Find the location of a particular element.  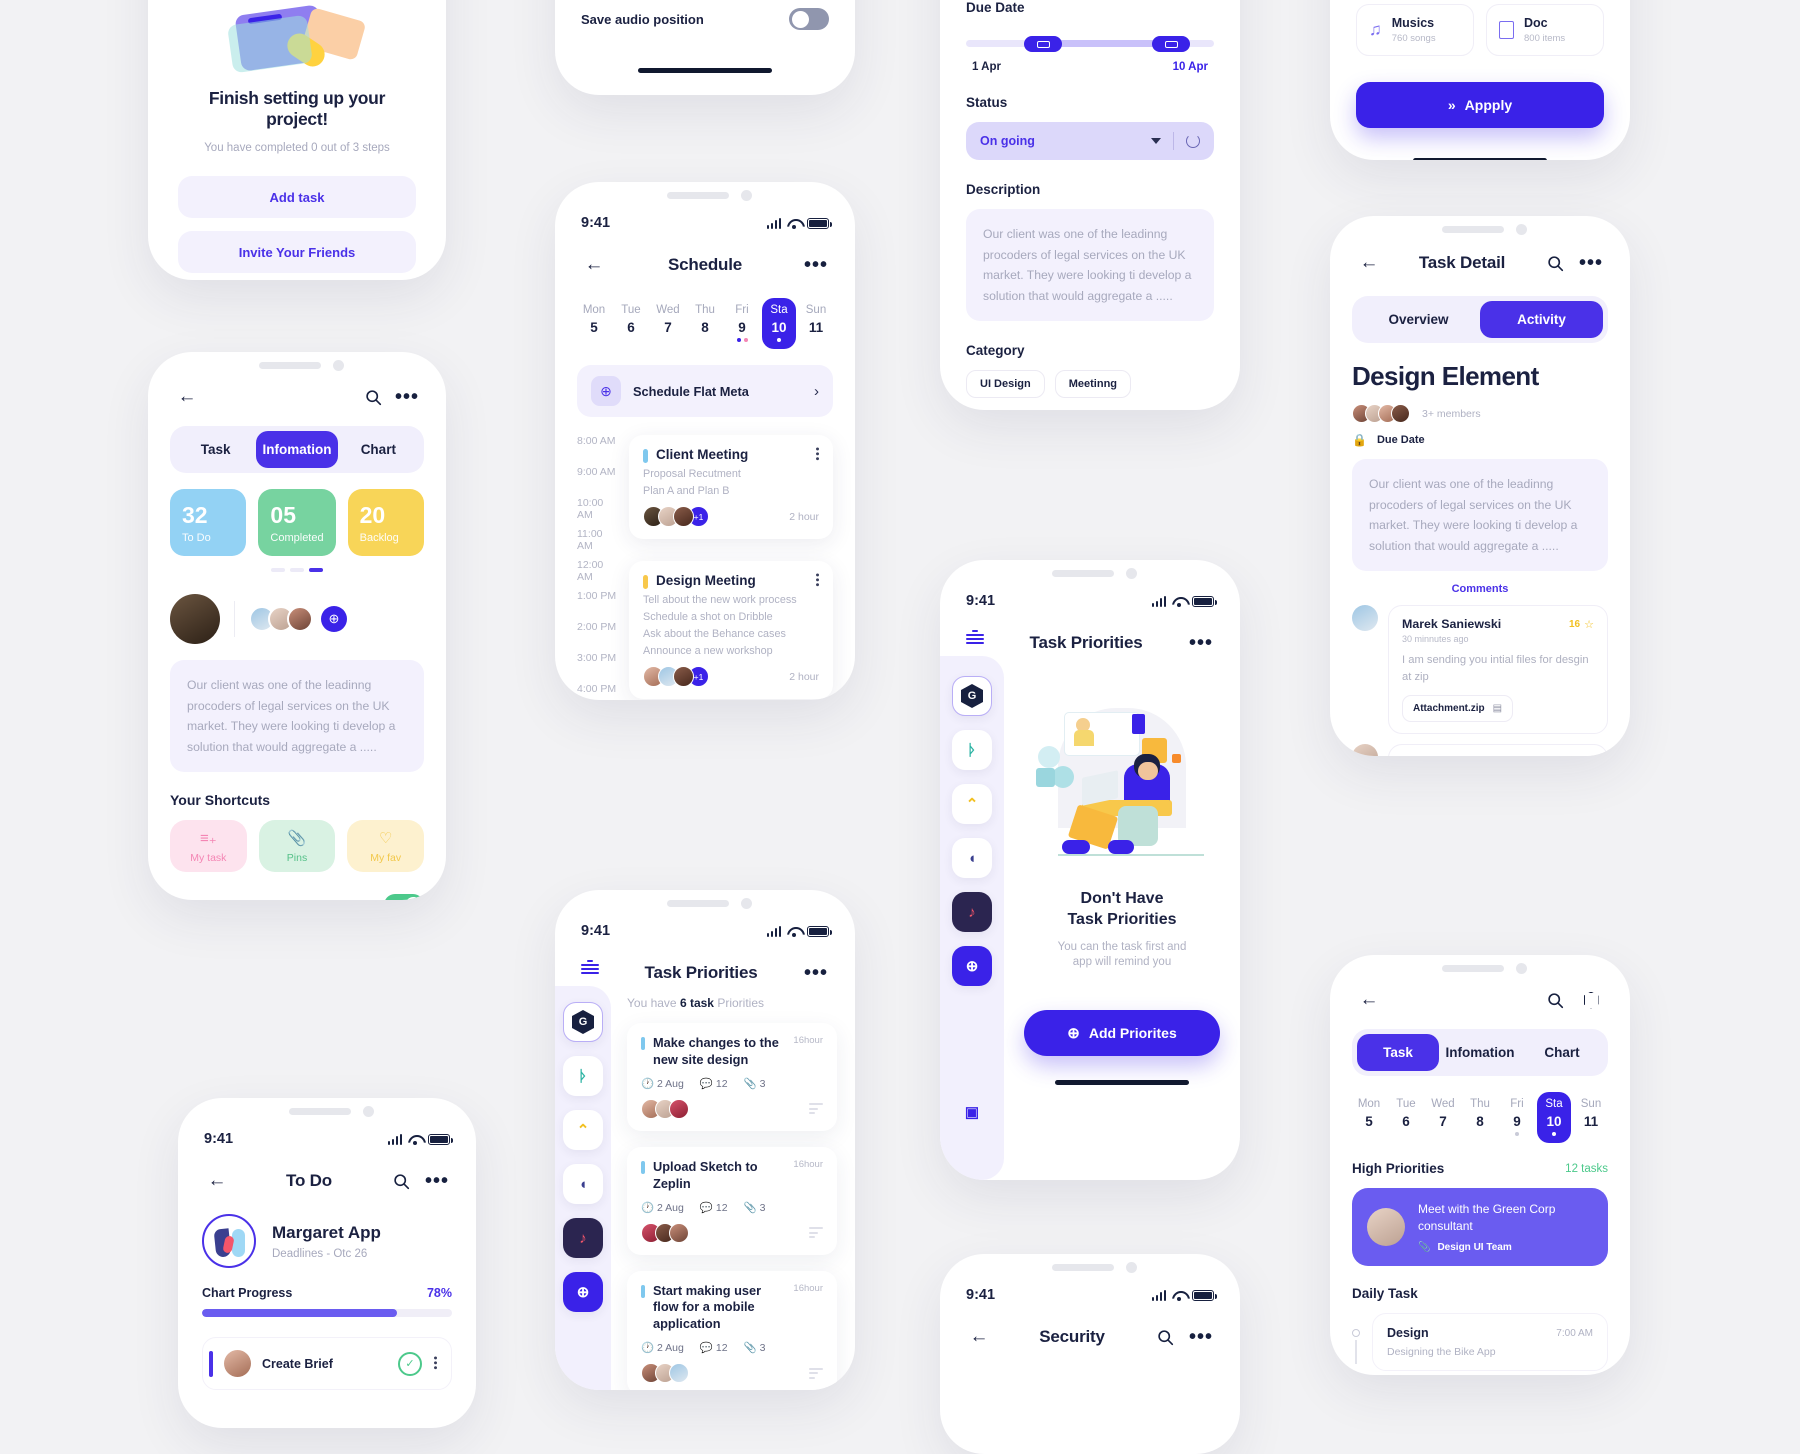

shortcut-my-fav: ♡ My fav is located at coordinates (385, 846).